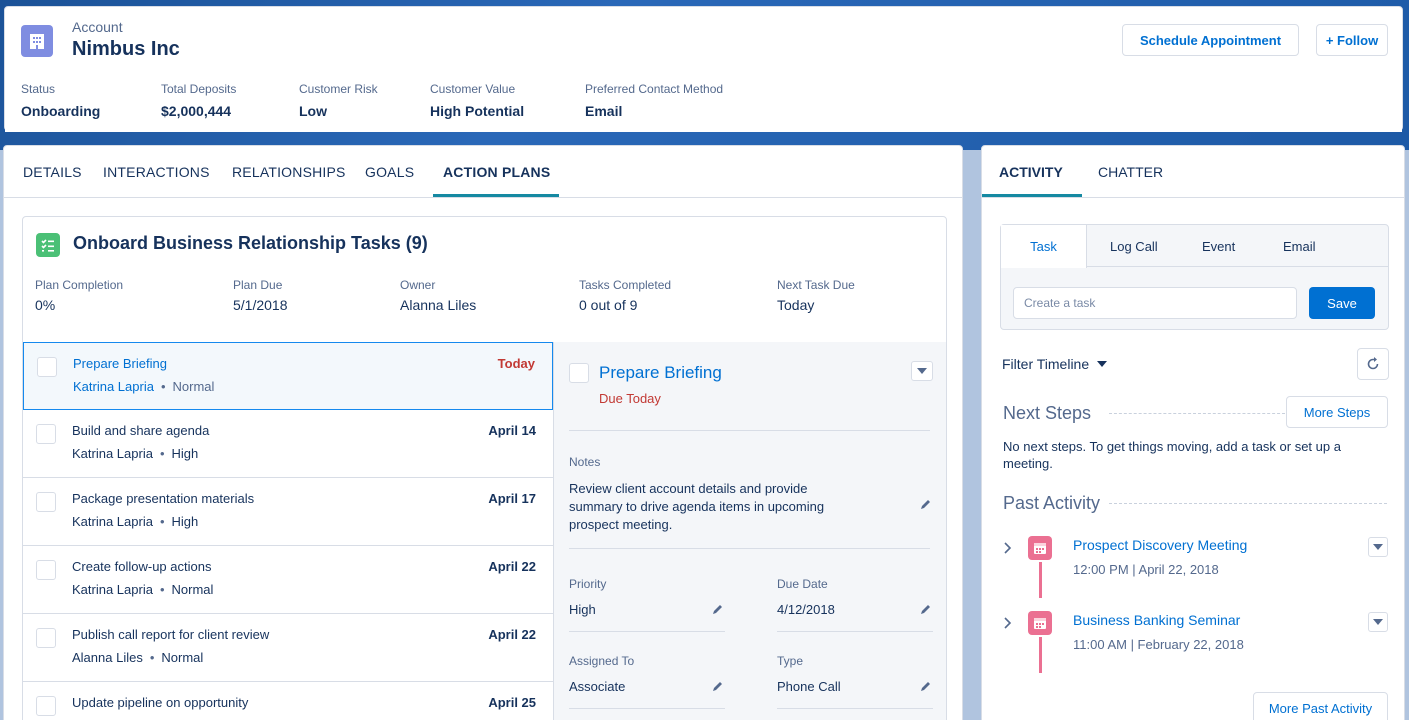 The width and height of the screenshot is (1409, 720). What do you see at coordinates (156, 172) in the screenshot?
I see `tab-interactions: INTERACTIONS` at bounding box center [156, 172].